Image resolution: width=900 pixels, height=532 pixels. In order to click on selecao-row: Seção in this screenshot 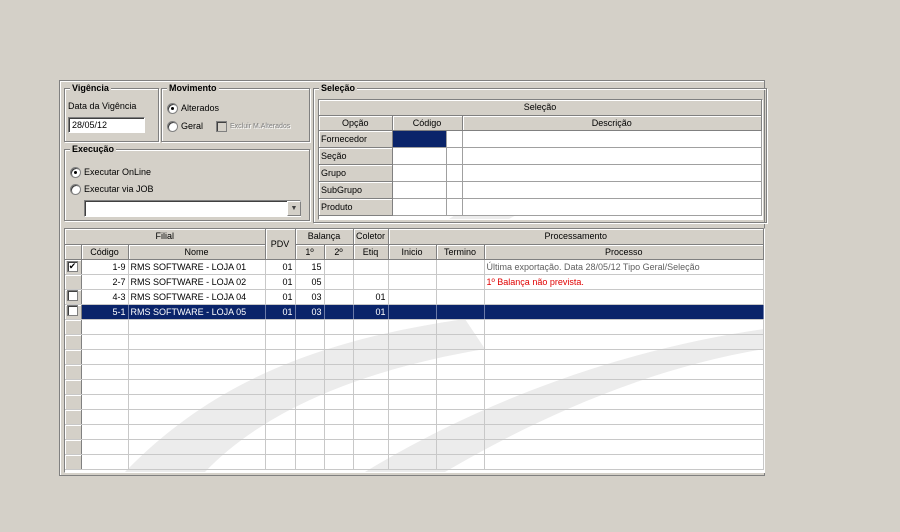, I will do `click(540, 156)`.